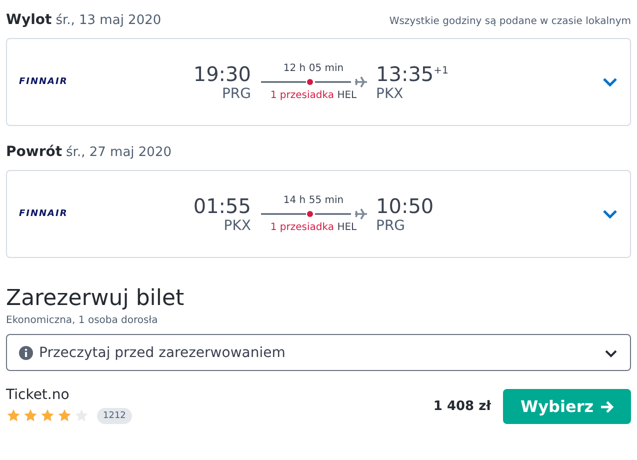  I want to click on arrival-airport: PRG, so click(391, 226).